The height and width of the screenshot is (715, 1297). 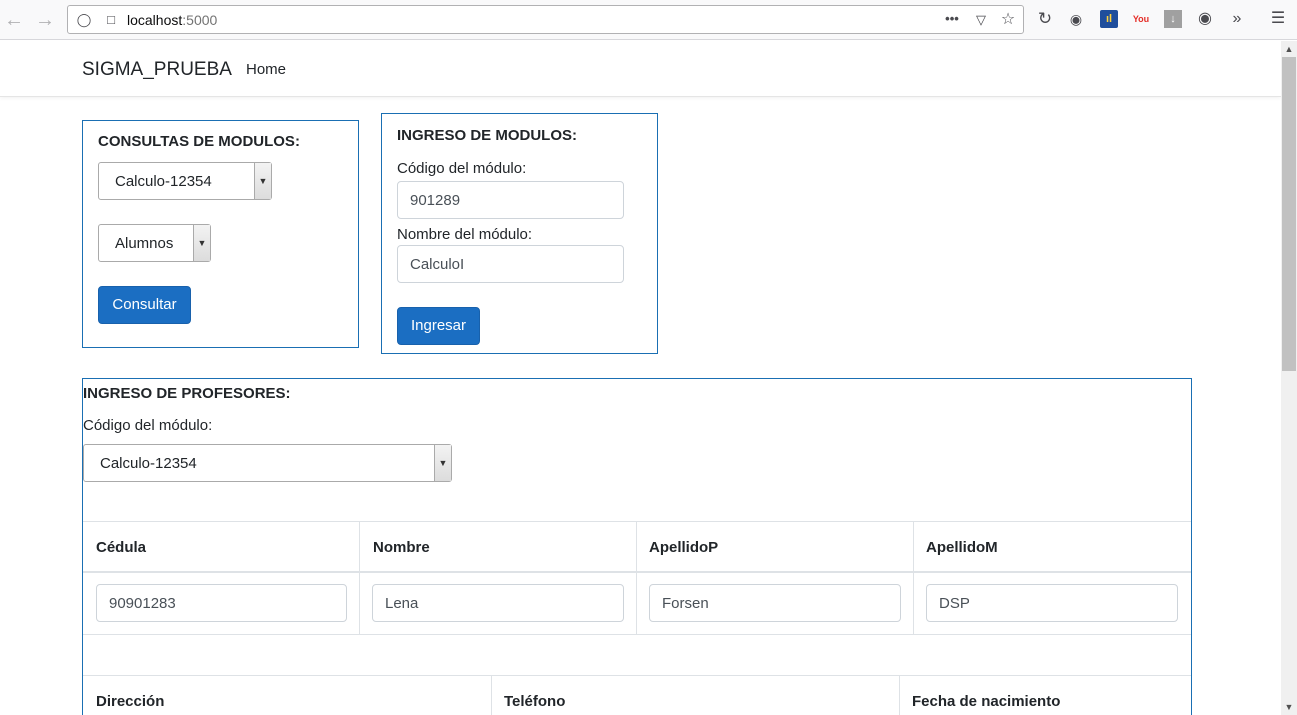 I want to click on extension-icon: ◉, so click(x=1076, y=19).